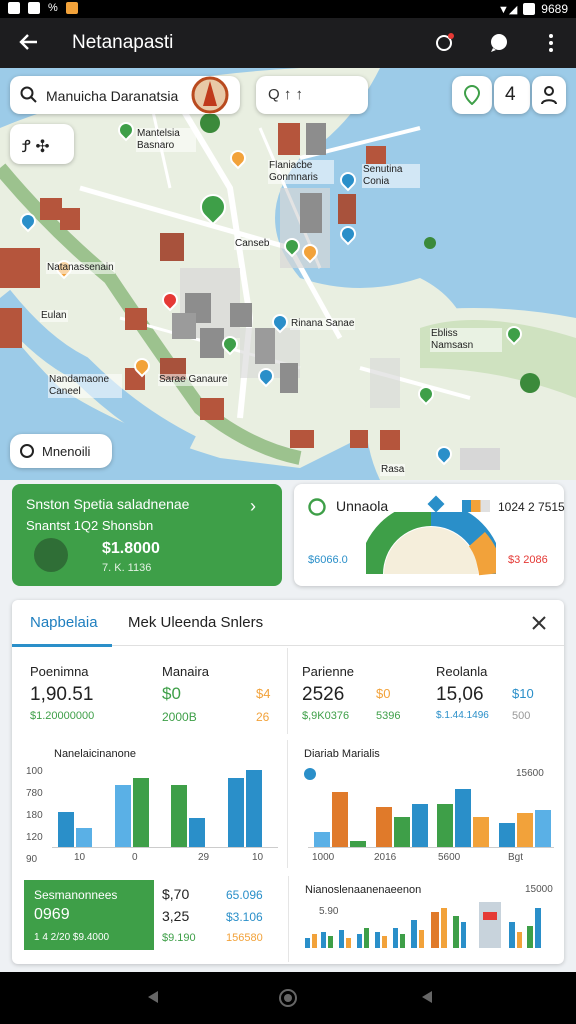 The width and height of the screenshot is (576, 1024). What do you see at coordinates (185, 671) in the screenshot?
I see `stat-label: Manaira` at bounding box center [185, 671].